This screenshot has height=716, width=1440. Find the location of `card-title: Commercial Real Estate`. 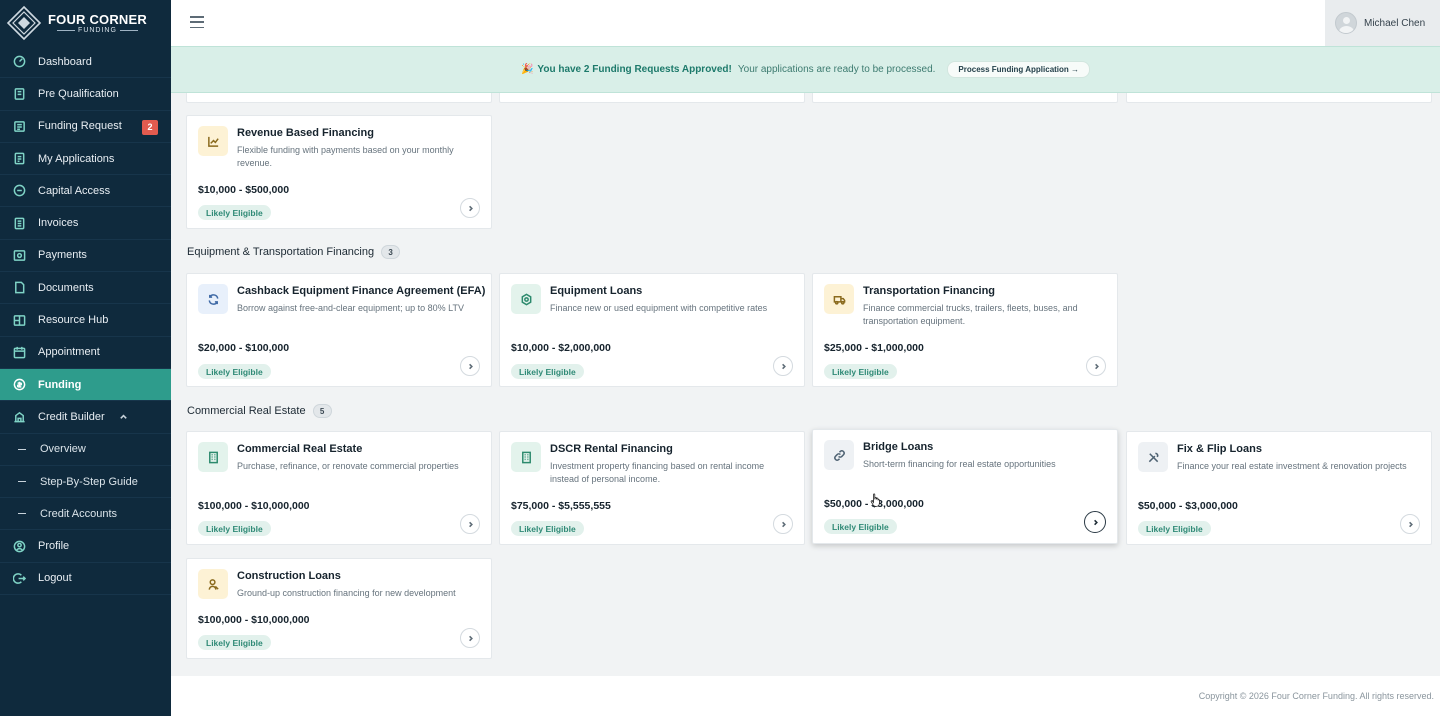

card-title: Commercial Real Estate is located at coordinates (300, 449).